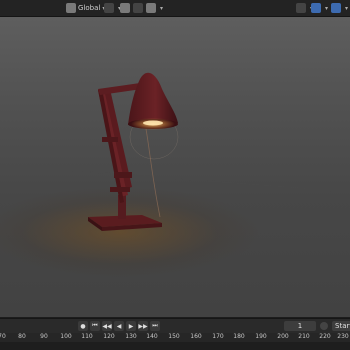 Image resolution: width=350 pixels, height=350 pixels. Describe the element at coordinates (22, 336) in the screenshot. I see `ruler-tick: 80` at that location.